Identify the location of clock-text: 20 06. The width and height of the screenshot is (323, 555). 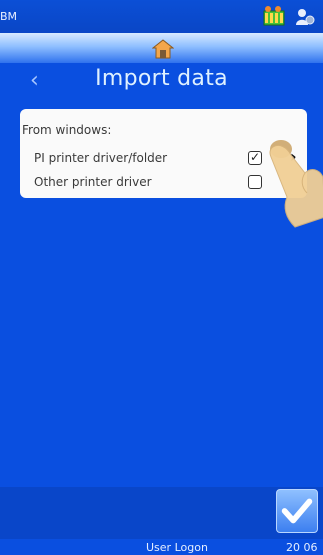
(302, 547).